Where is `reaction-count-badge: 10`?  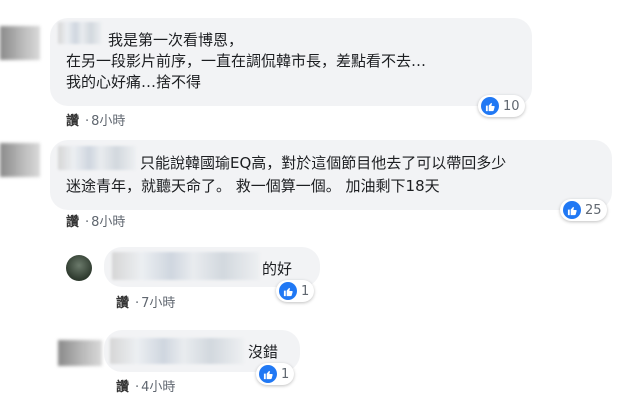
reaction-count-badge: 10 is located at coordinates (501, 106).